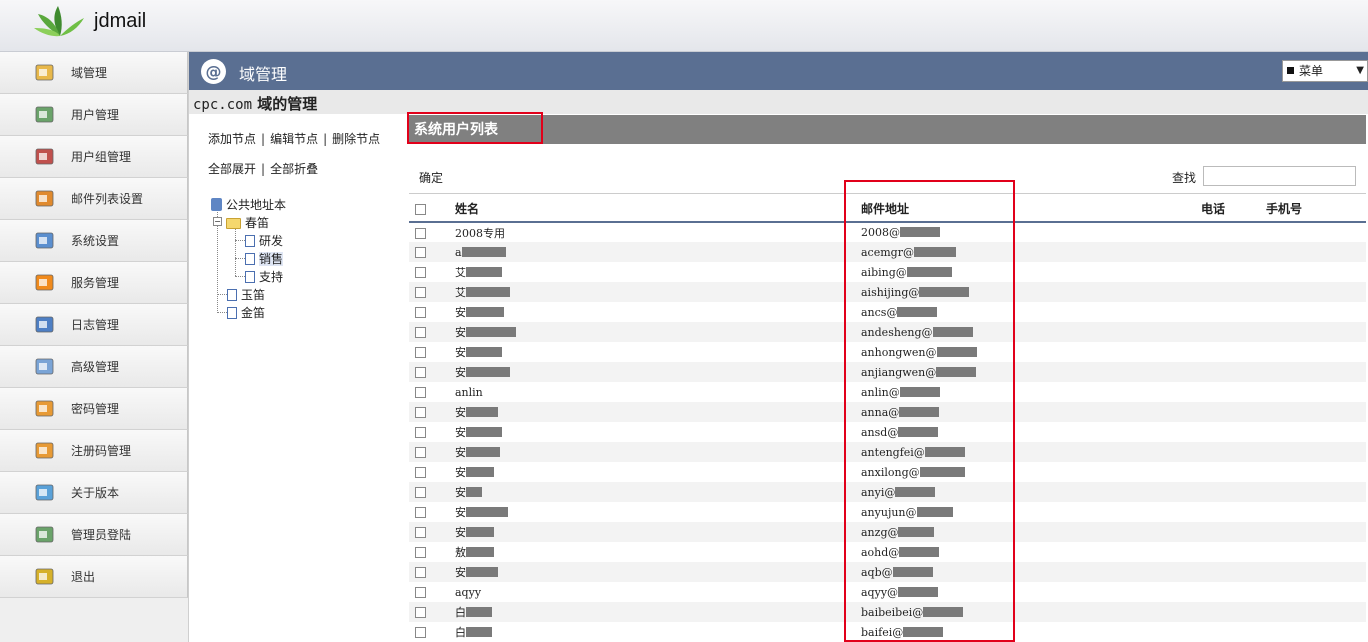 This screenshot has width=1368, height=642. I want to click on expand-all-link: 全部展开, so click(232, 169).